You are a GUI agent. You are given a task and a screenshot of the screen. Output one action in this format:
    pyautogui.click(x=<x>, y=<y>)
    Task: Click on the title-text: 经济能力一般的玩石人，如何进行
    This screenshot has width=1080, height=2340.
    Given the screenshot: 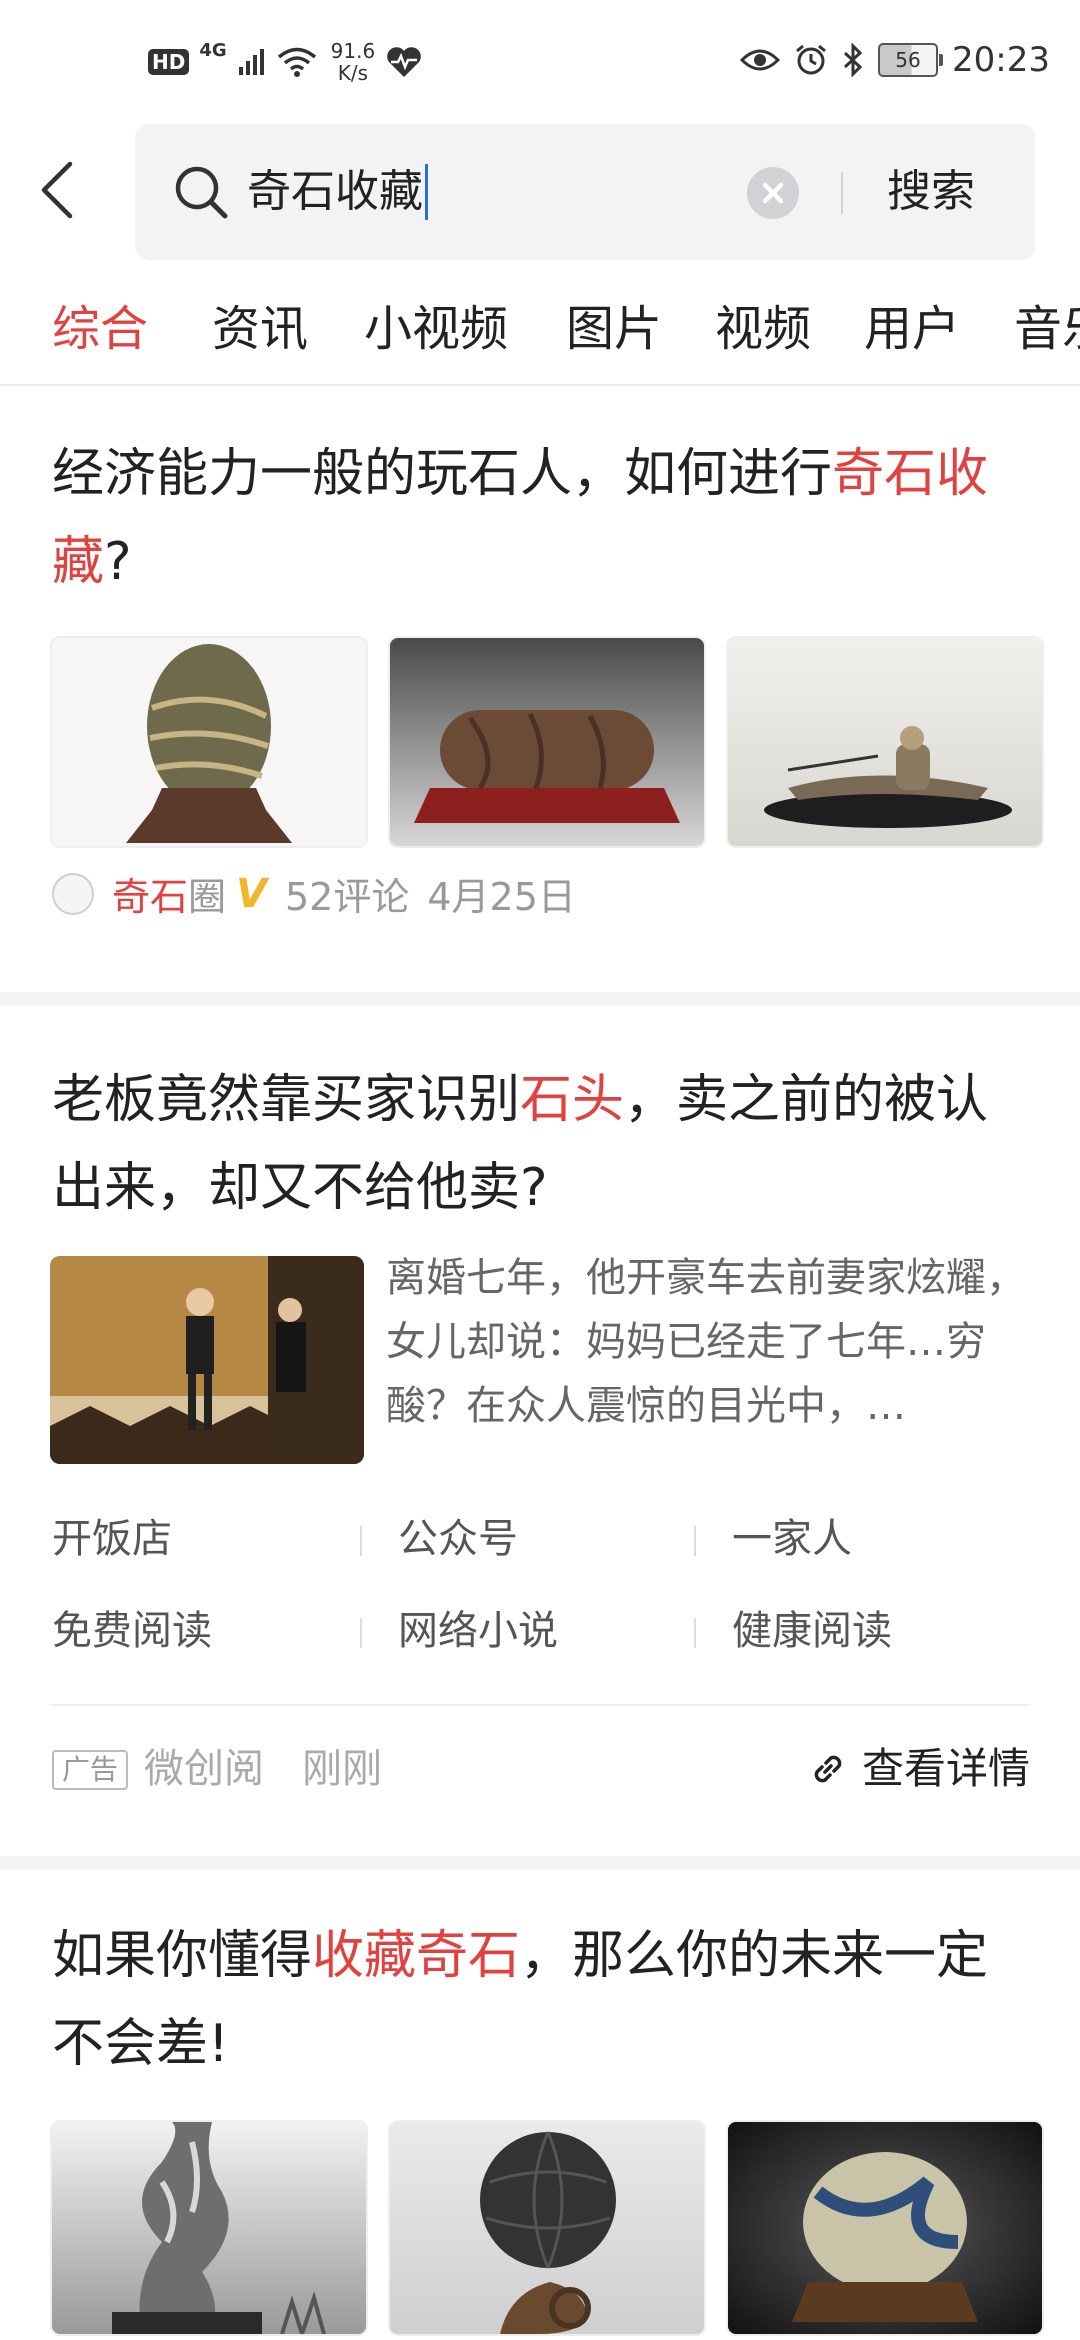 What is the action you would take?
    pyautogui.click(x=442, y=474)
    